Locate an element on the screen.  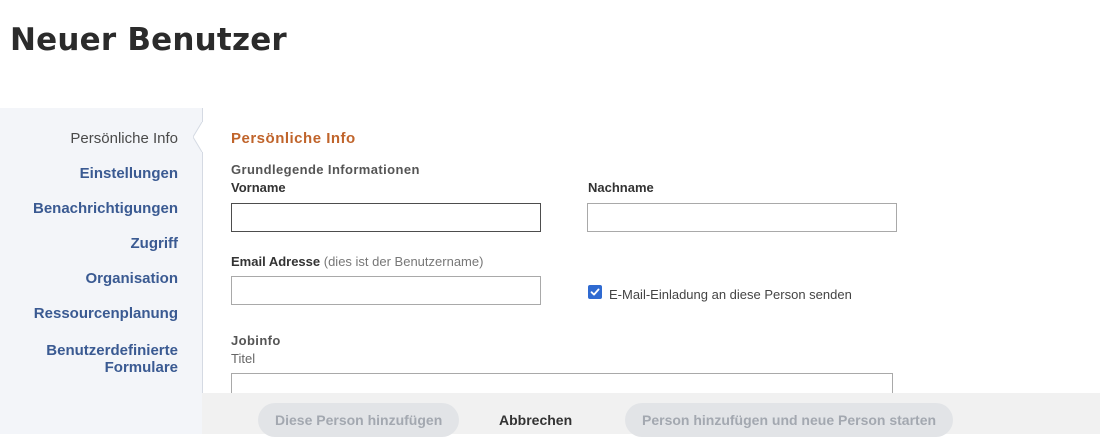
invite-checkbox is located at coordinates (595, 292).